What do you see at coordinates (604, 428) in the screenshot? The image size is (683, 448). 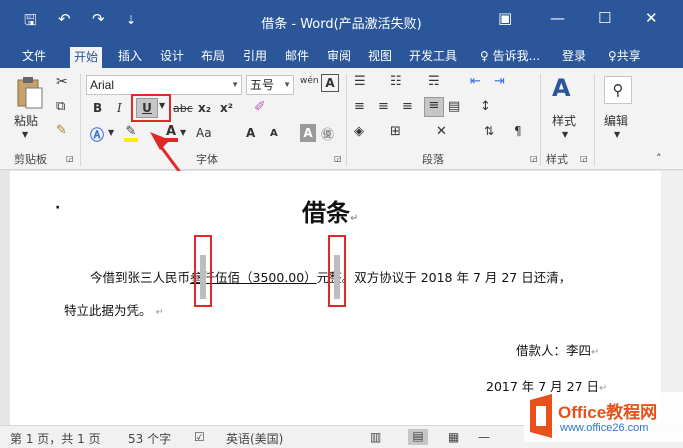 I see `watermark-url: www.office26.com` at bounding box center [604, 428].